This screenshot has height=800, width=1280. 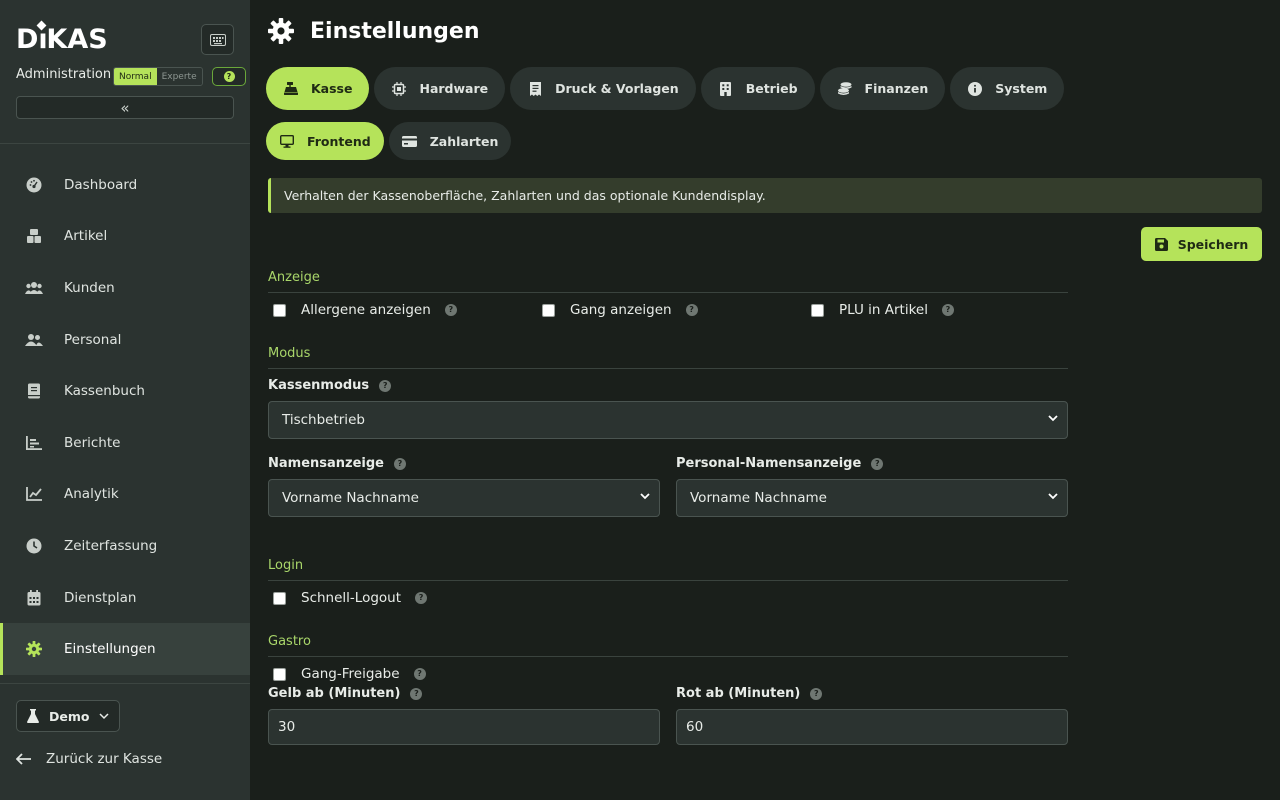 I want to click on back-label: Zurück zur Kasse, so click(x=104, y=759).